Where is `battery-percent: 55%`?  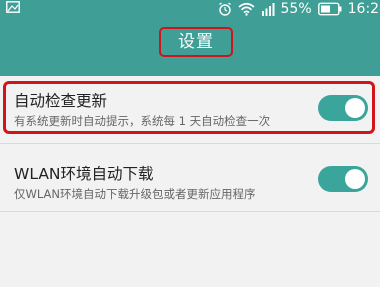
battery-percent: 55% is located at coordinates (296, 9).